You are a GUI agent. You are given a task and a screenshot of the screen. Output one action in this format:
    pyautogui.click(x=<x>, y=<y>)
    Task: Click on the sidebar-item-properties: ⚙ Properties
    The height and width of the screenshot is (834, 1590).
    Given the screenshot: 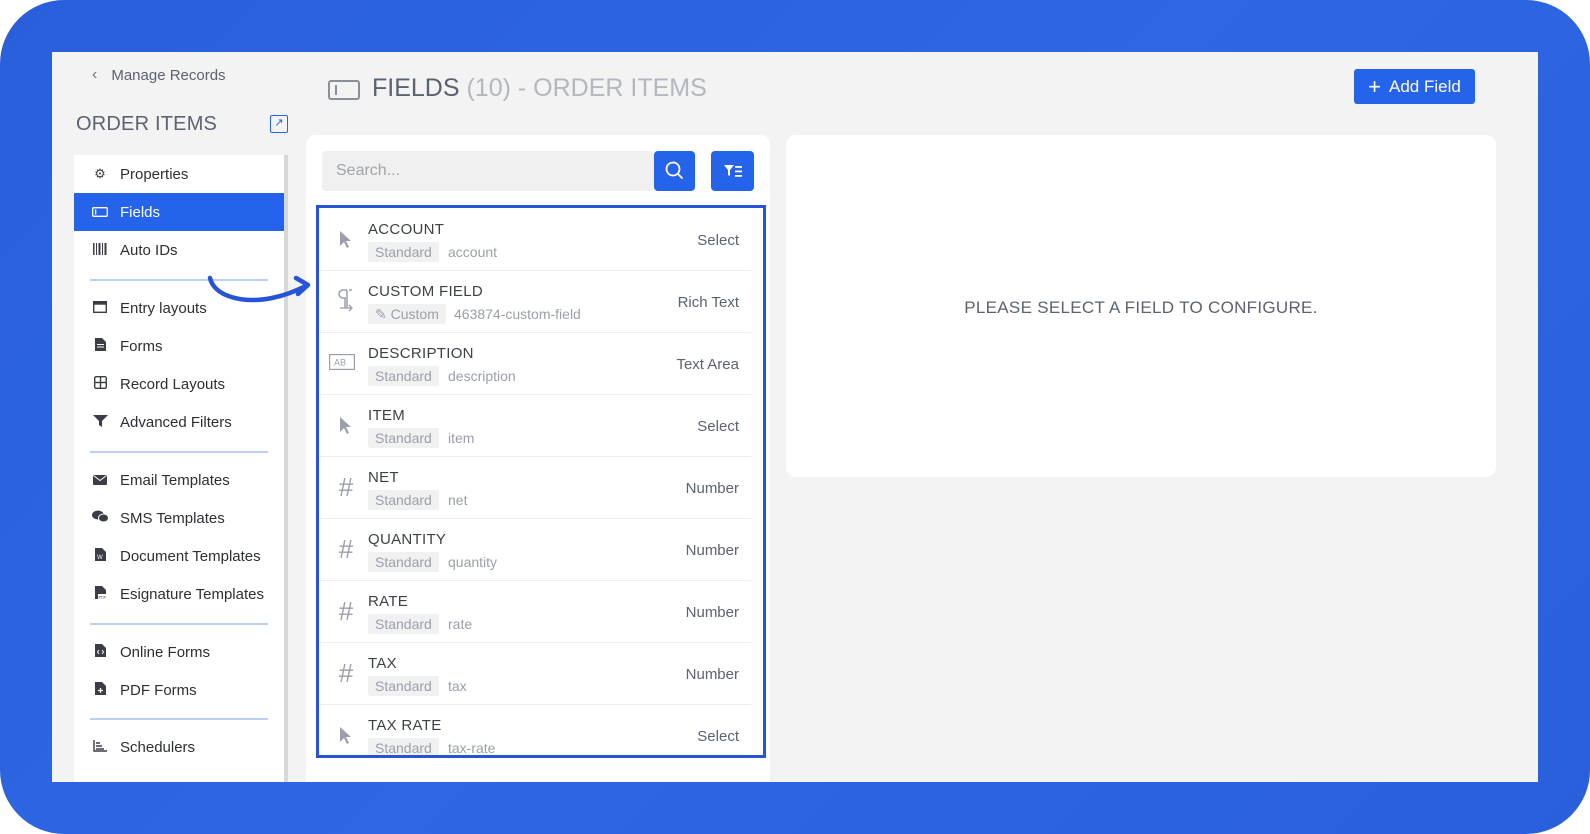 What is the action you would take?
    pyautogui.click(x=179, y=174)
    